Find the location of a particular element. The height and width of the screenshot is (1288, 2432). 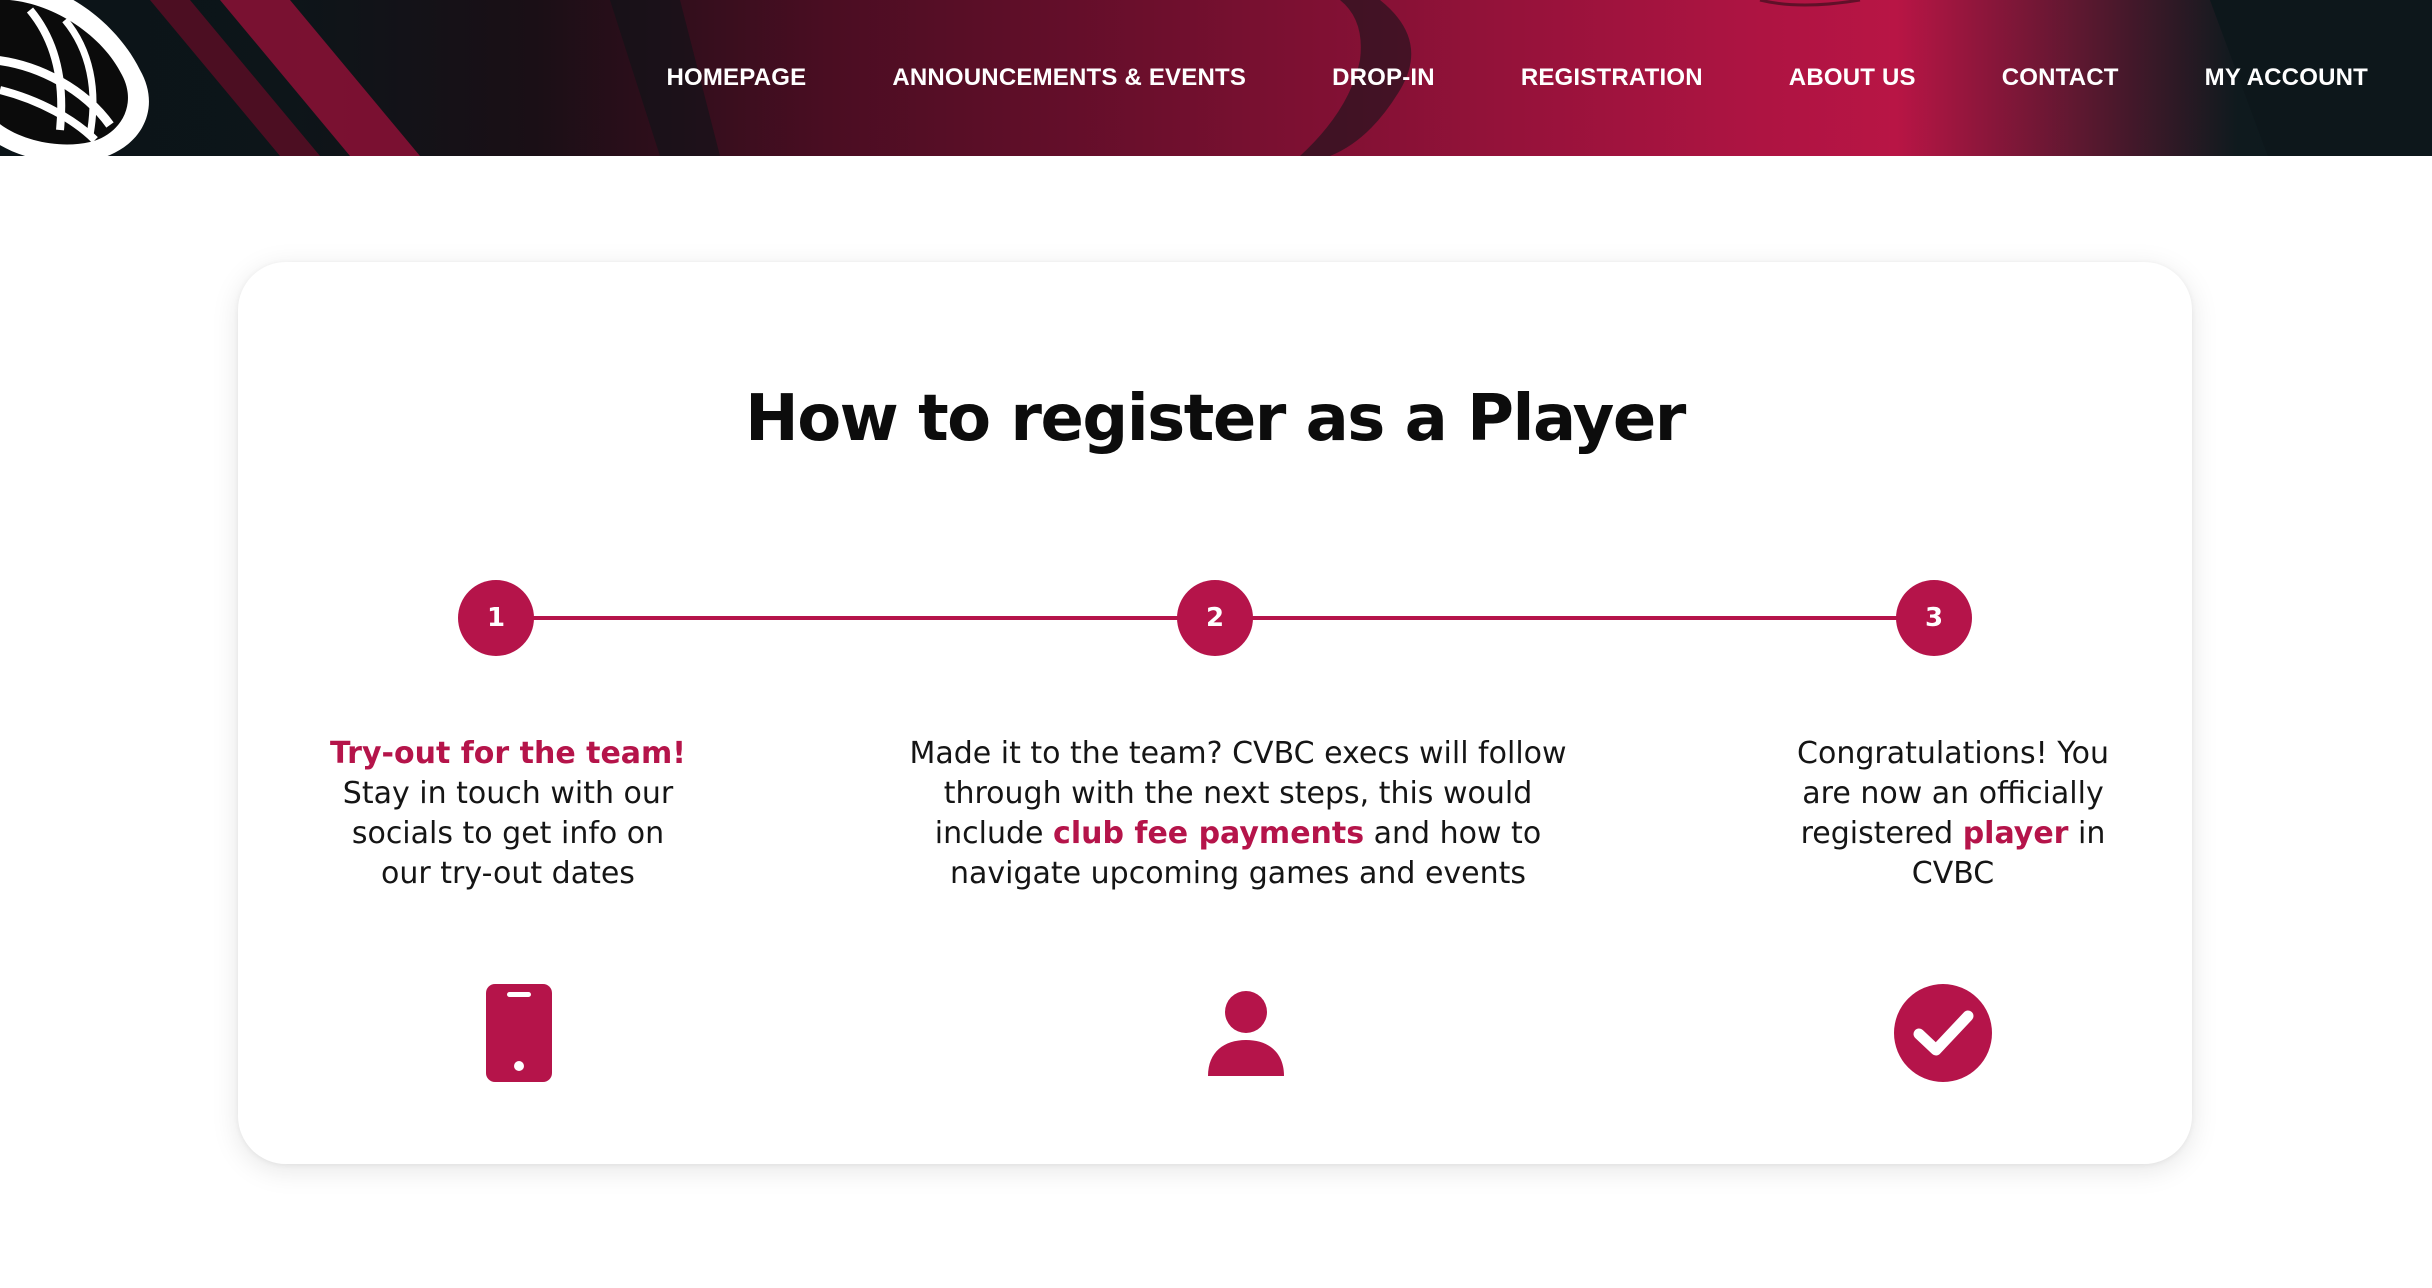

step-1-badge: 1 is located at coordinates (496, 618).